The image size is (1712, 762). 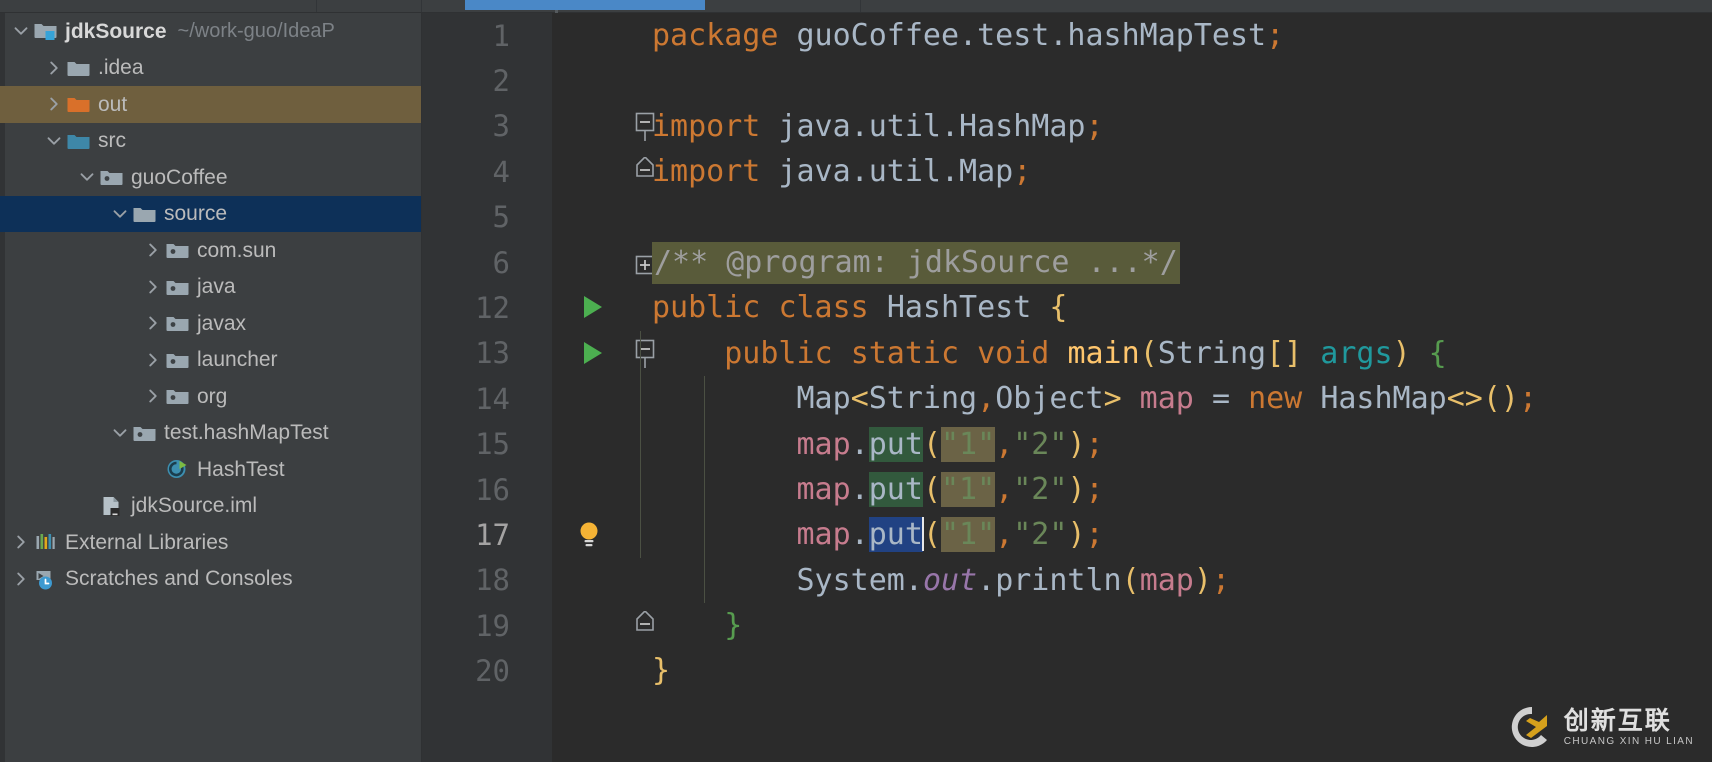 What do you see at coordinates (210, 104) in the screenshot?
I see `tree-item-out: out` at bounding box center [210, 104].